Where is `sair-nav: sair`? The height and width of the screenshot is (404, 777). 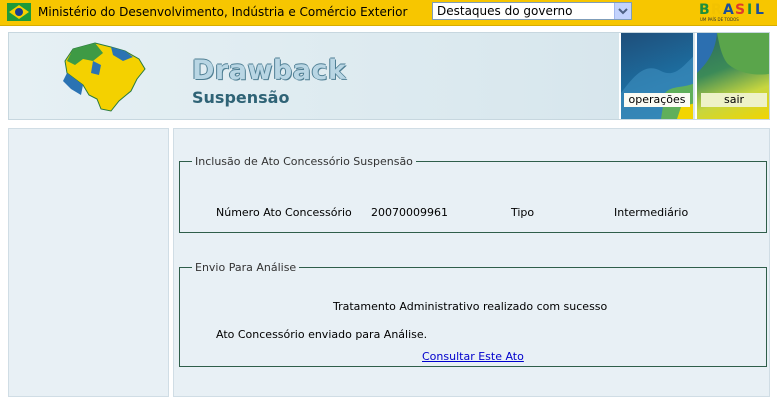
sair-nav: sair is located at coordinates (732, 76).